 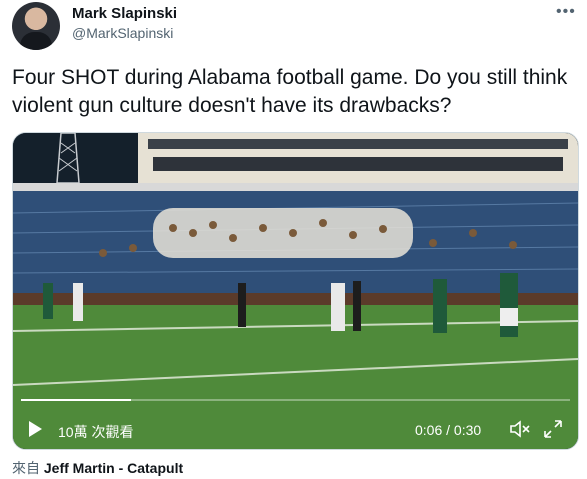 I want to click on author-name: Mark Slapinski, so click(x=124, y=13).